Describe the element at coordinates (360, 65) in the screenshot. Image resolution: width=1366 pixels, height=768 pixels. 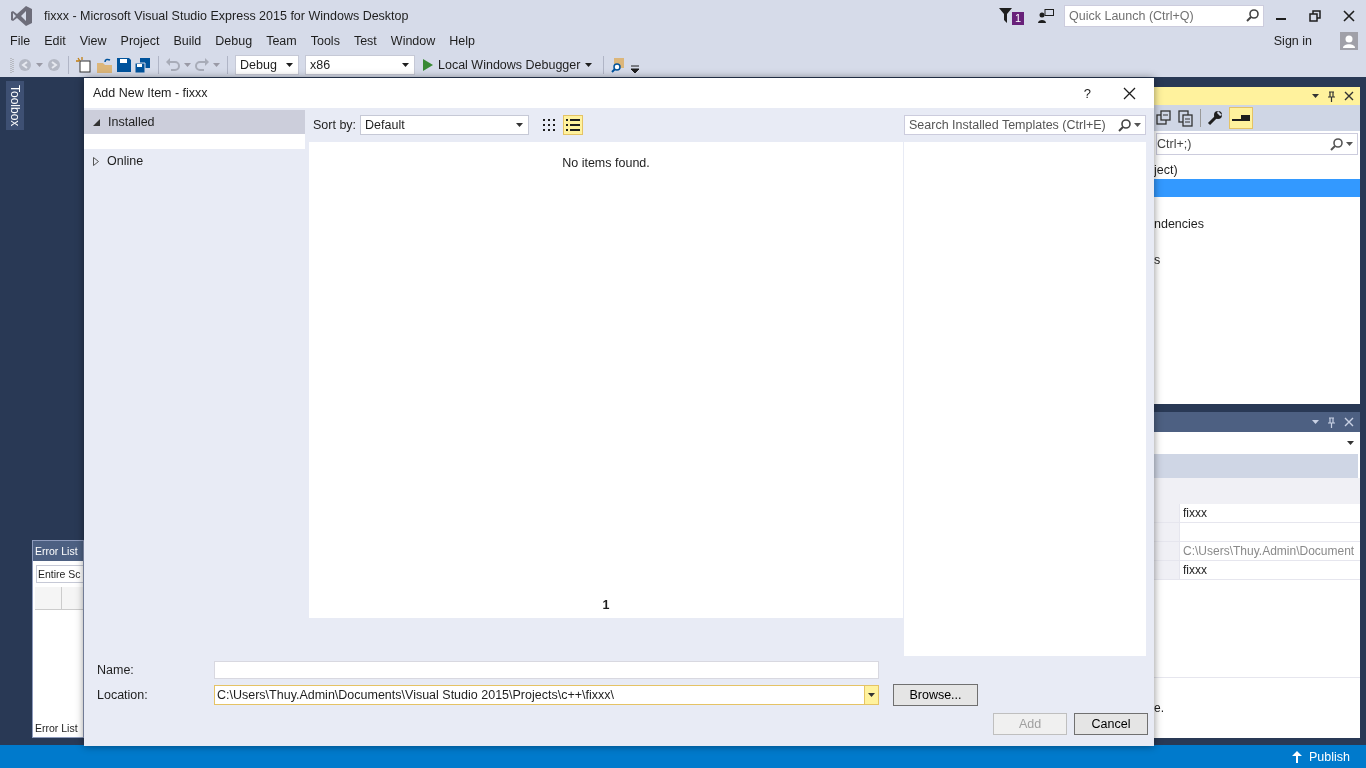
I see `platform-dropdown: x86` at that location.